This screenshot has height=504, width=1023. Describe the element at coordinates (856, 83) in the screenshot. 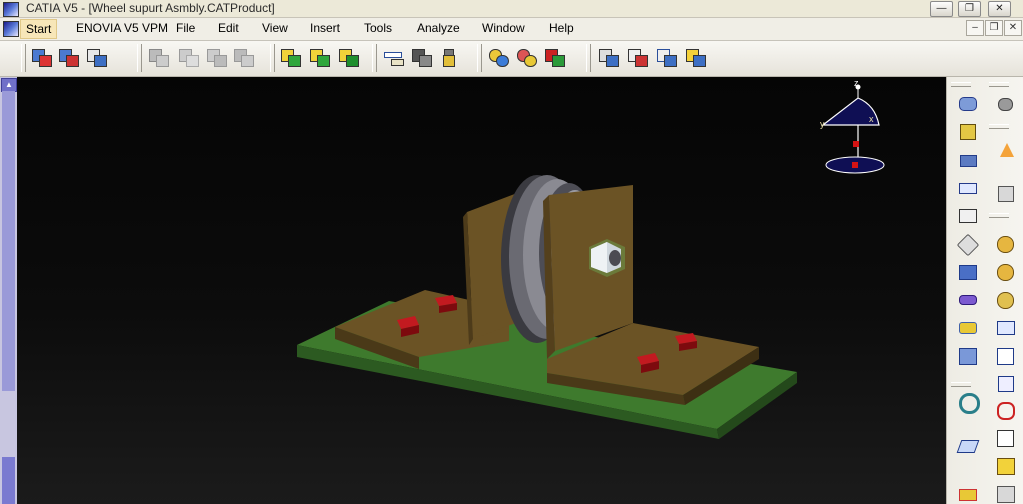

I see `compass-z-label: z` at that location.